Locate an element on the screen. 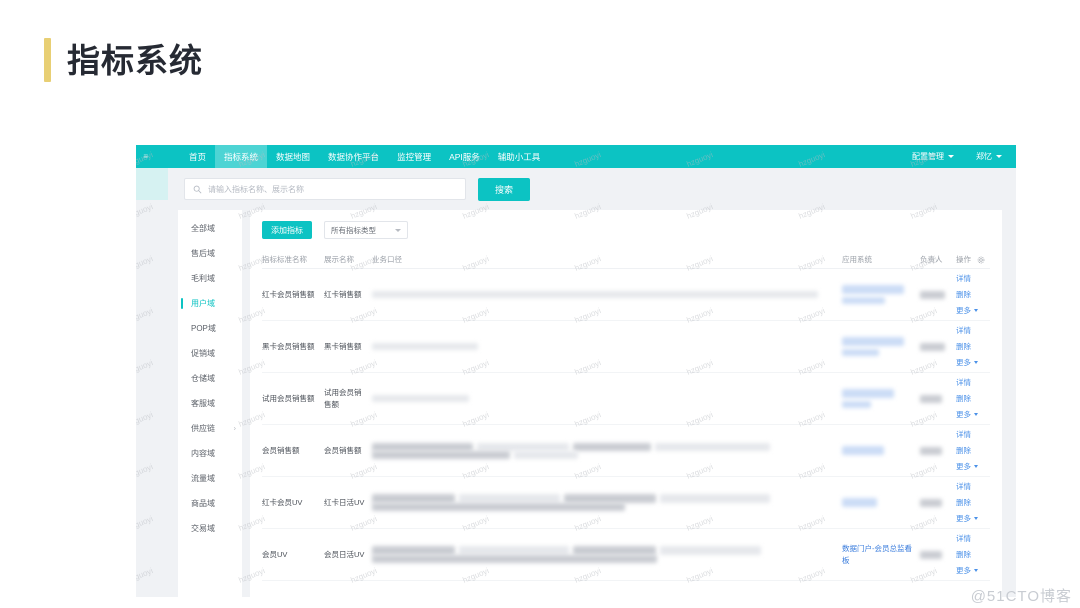  nav-item-metric-system: 指标系统 is located at coordinates (241, 156).